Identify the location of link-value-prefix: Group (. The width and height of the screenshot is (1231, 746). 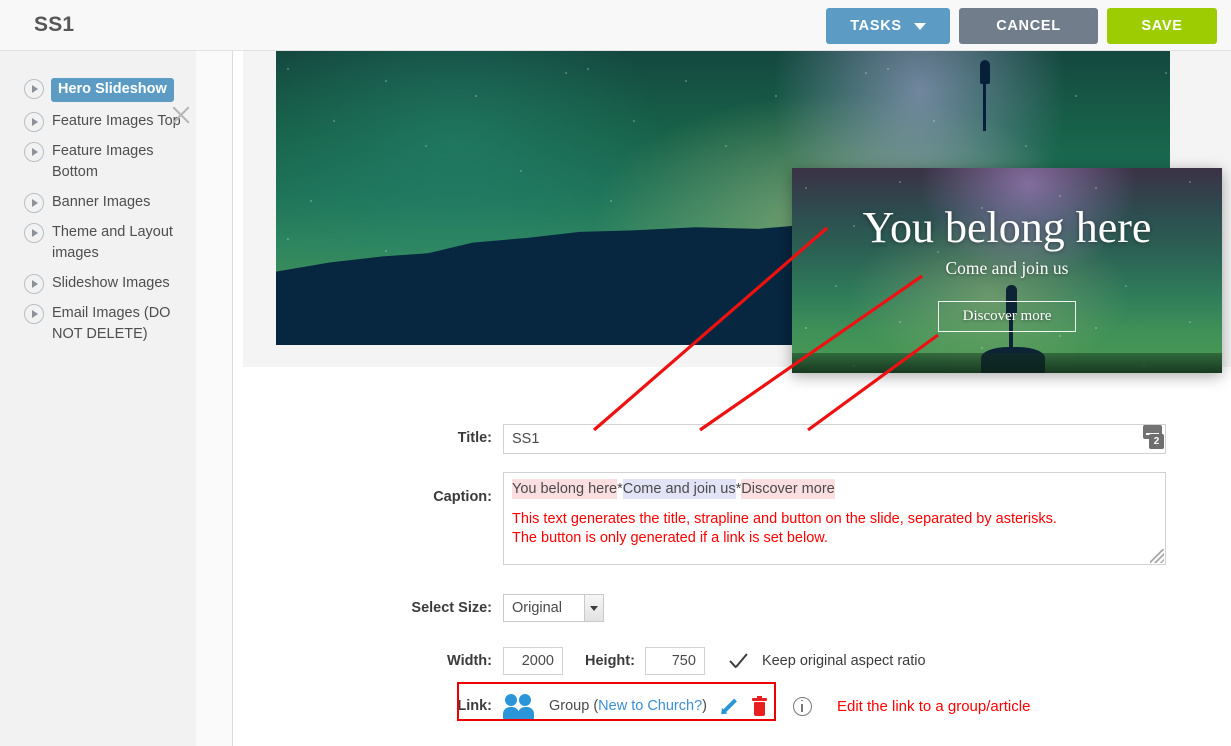
(574, 706).